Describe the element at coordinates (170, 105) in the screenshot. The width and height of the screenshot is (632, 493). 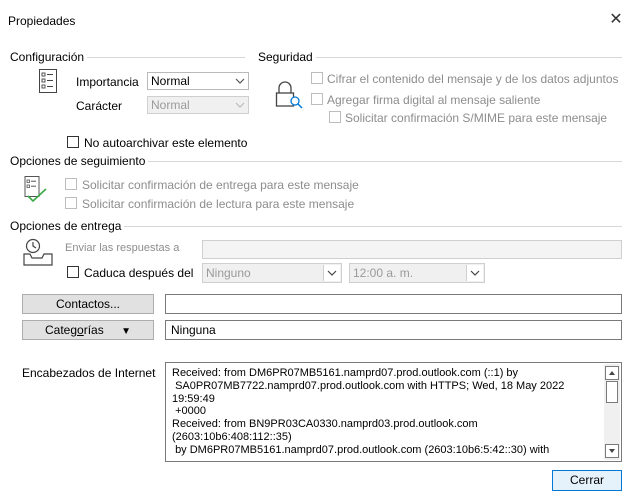
I see `caracter-value: Normal` at that location.